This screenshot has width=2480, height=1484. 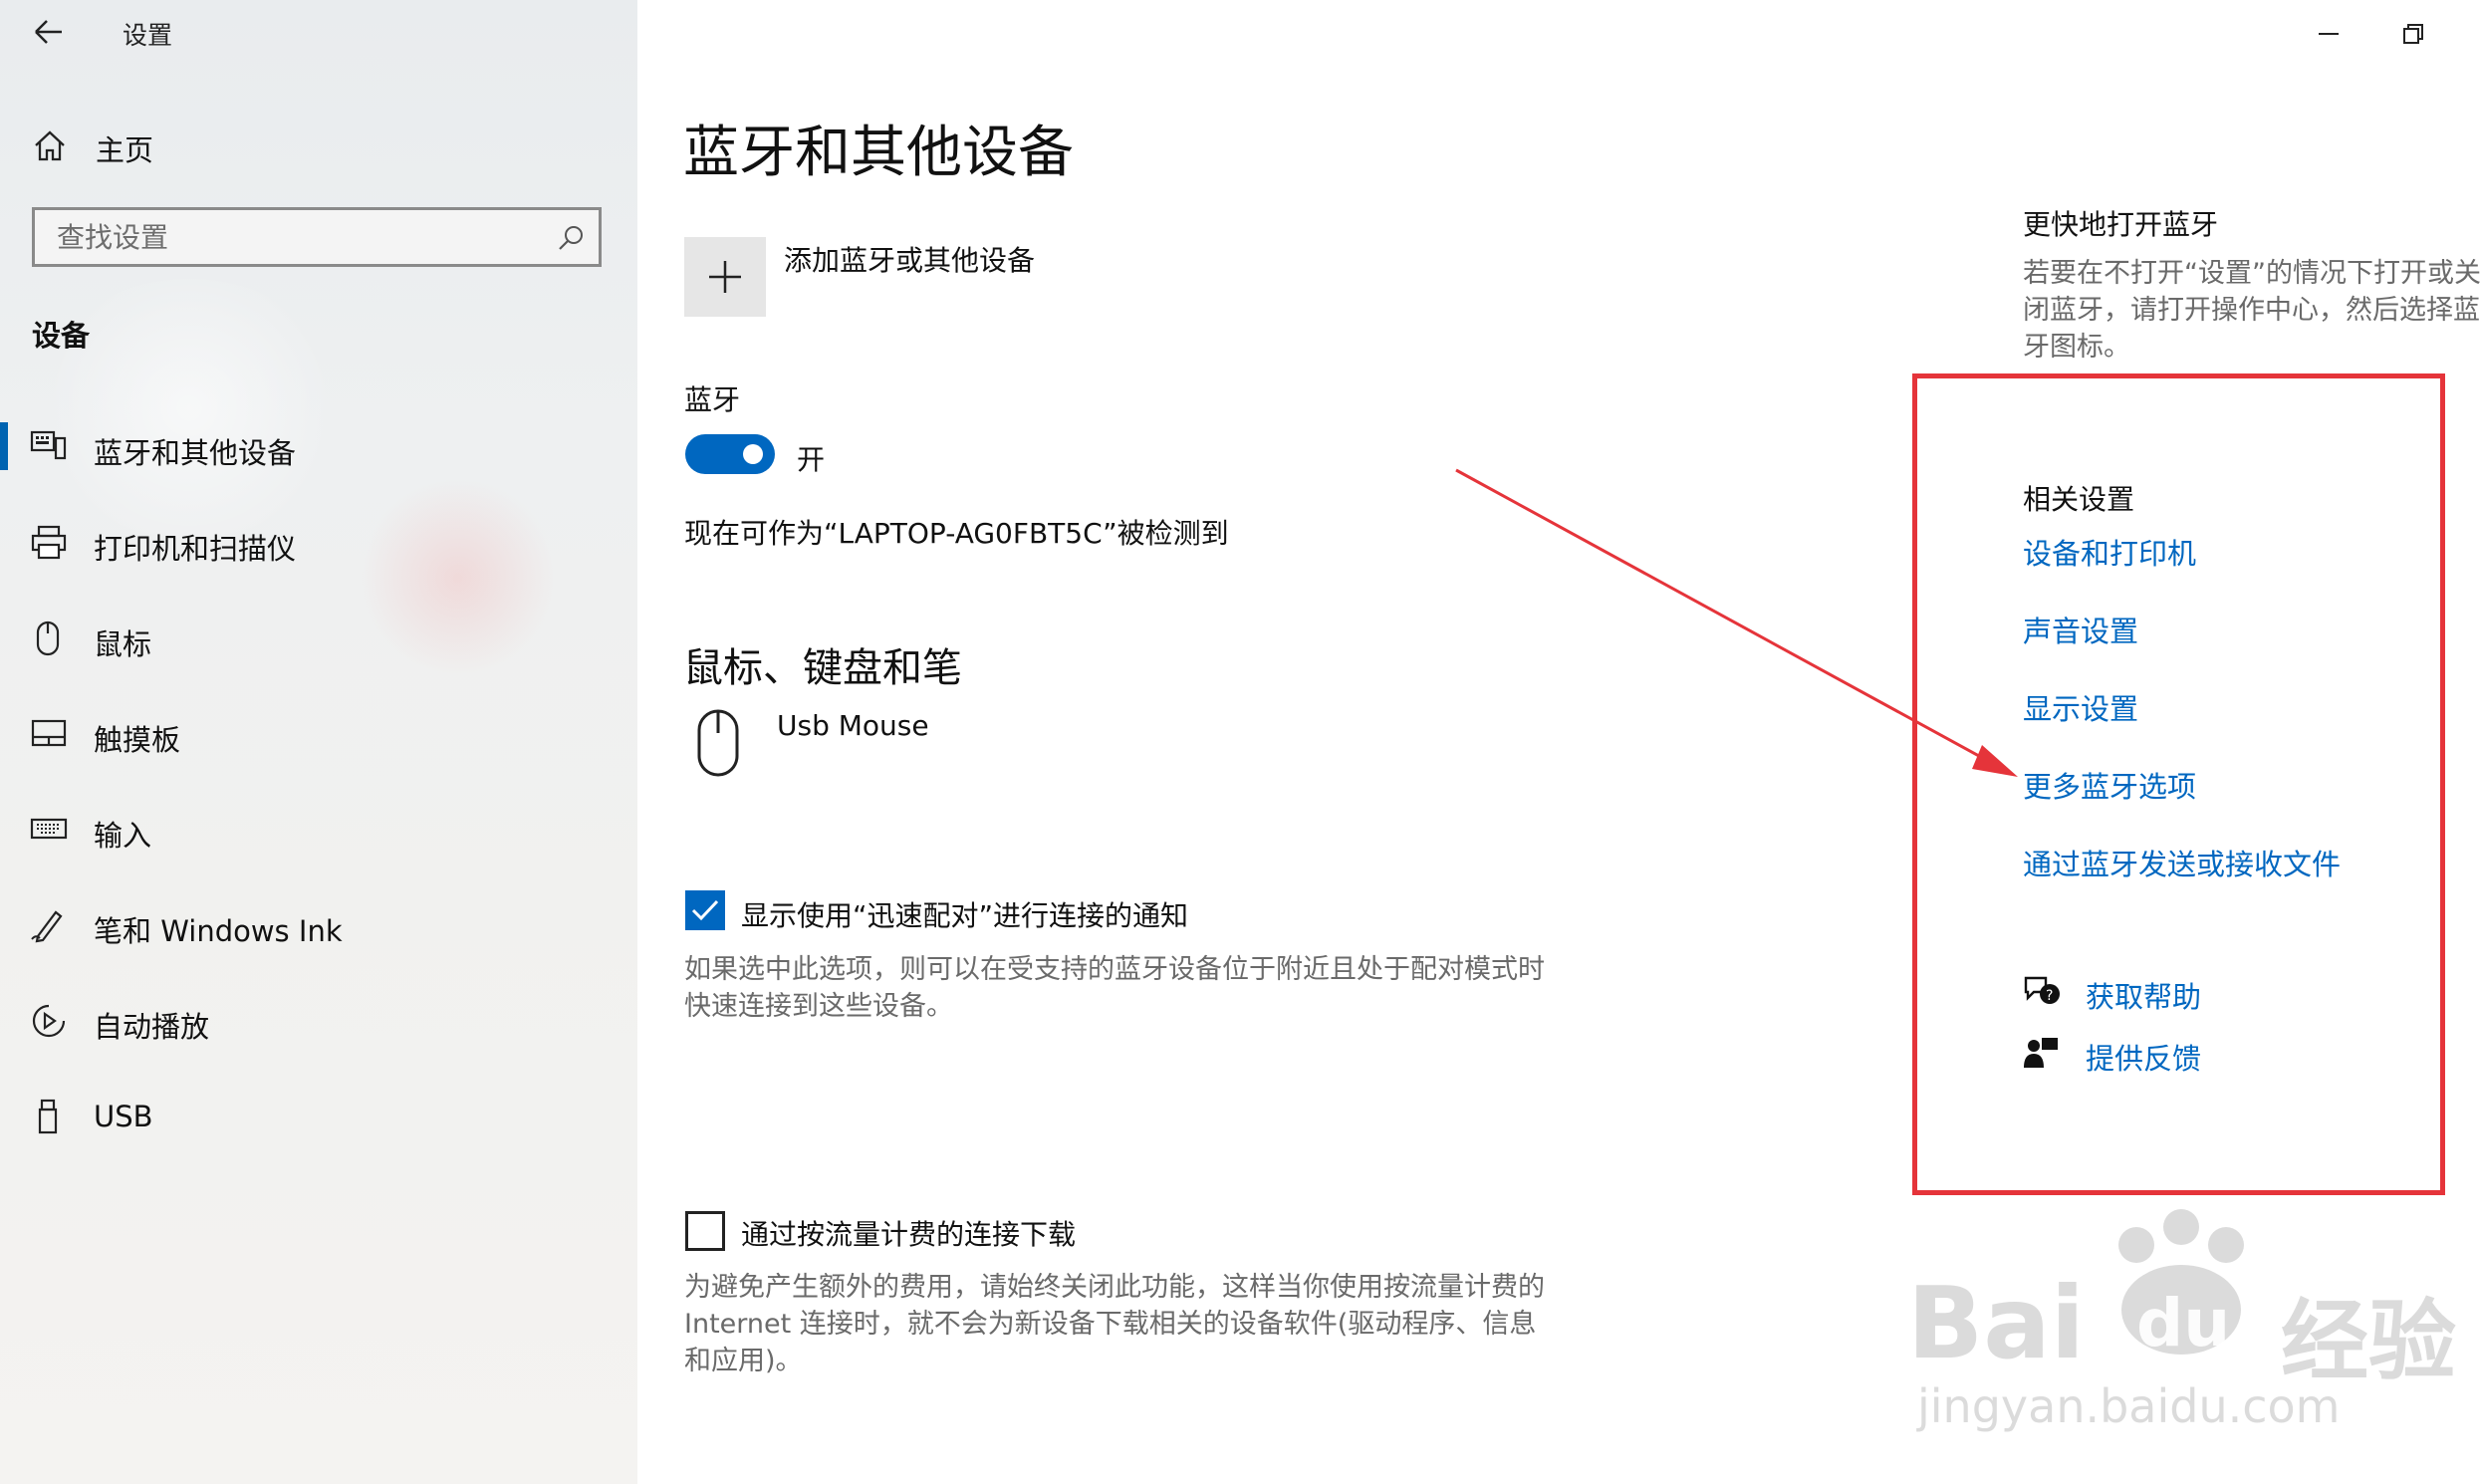 I want to click on quick-desc-line: 若要在不打开“设置”的情况下打开或关, so click(x=2252, y=273).